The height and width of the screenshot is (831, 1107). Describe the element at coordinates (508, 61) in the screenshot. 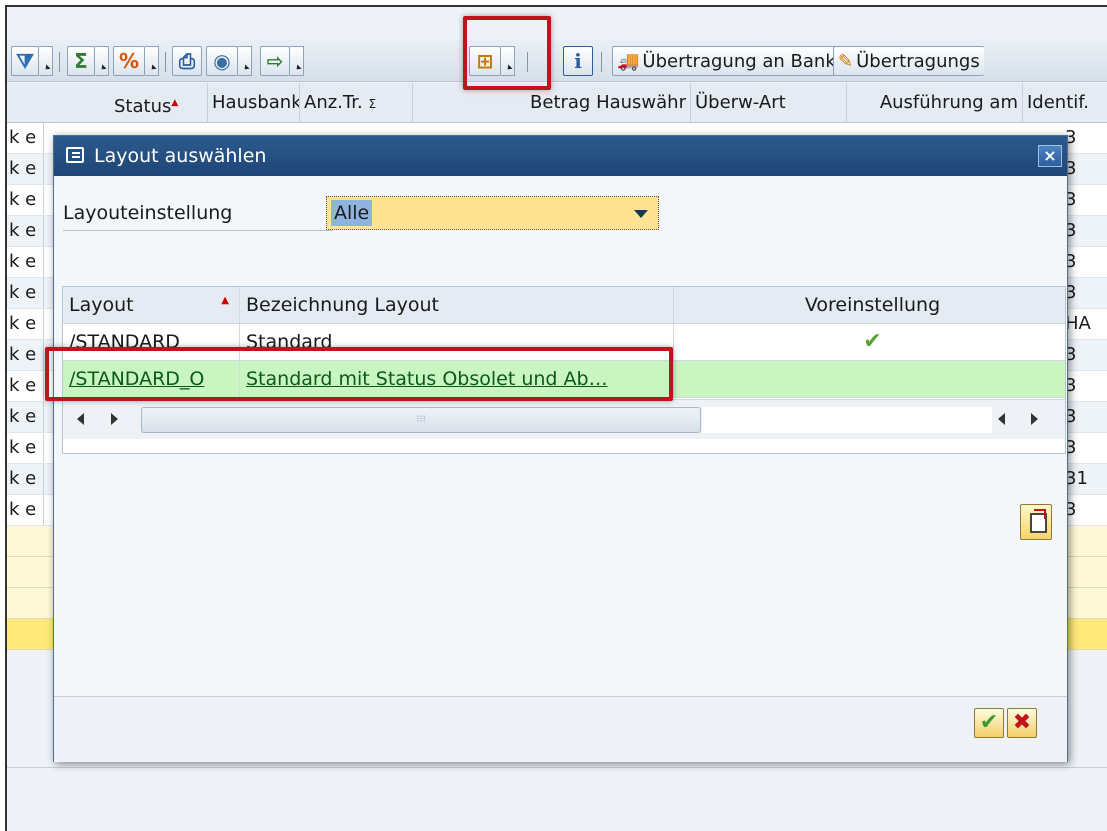

I see `layout-dropdown-icon` at that location.